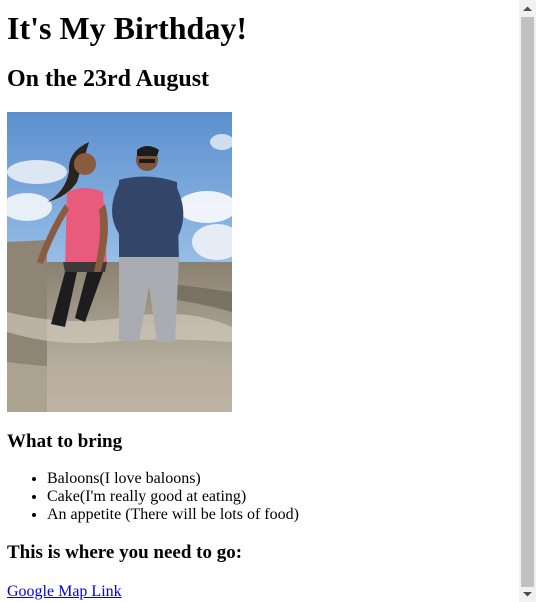 Image resolution: width=536 pixels, height=602 pixels. I want to click on scrollbar-thumb, so click(527, 302).